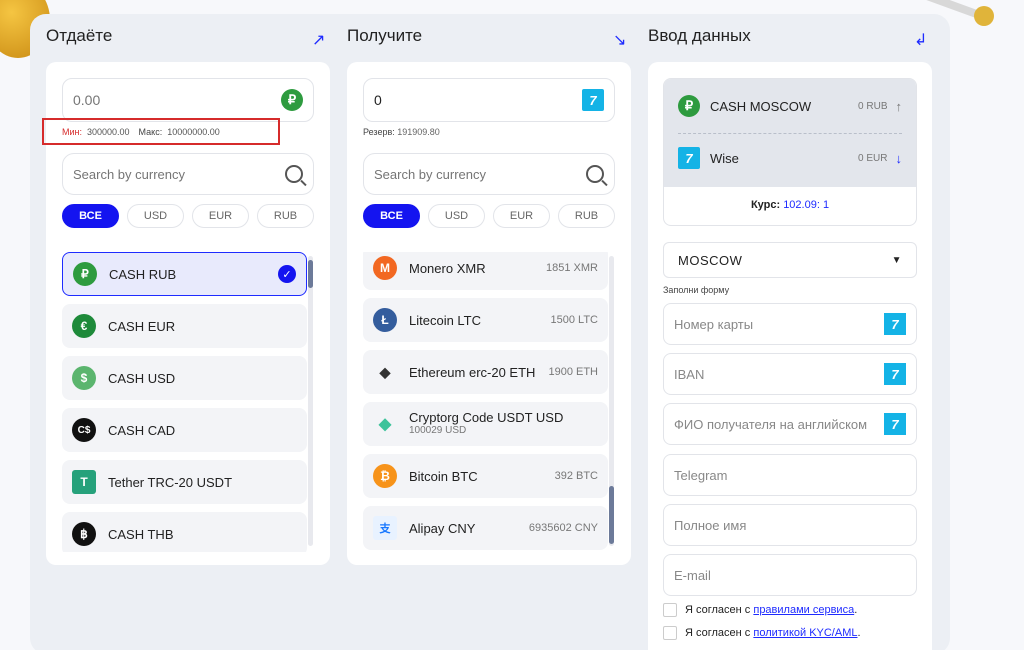 This screenshot has height=650, width=1024. Describe the element at coordinates (670, 610) in the screenshot. I see `agree-rules-checkbox` at that location.